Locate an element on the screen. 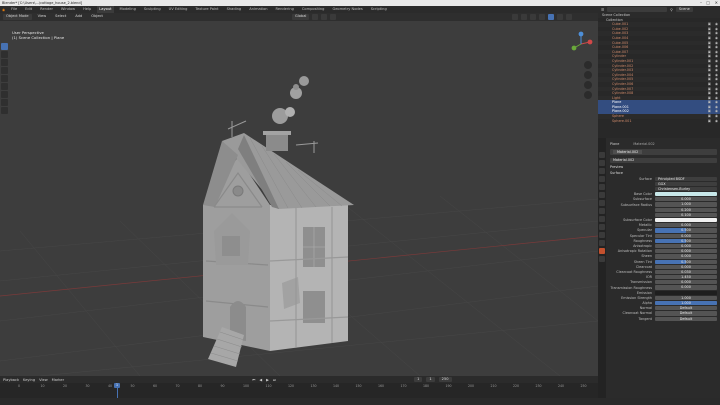  current-frame-field: 1 is located at coordinates (418, 379).